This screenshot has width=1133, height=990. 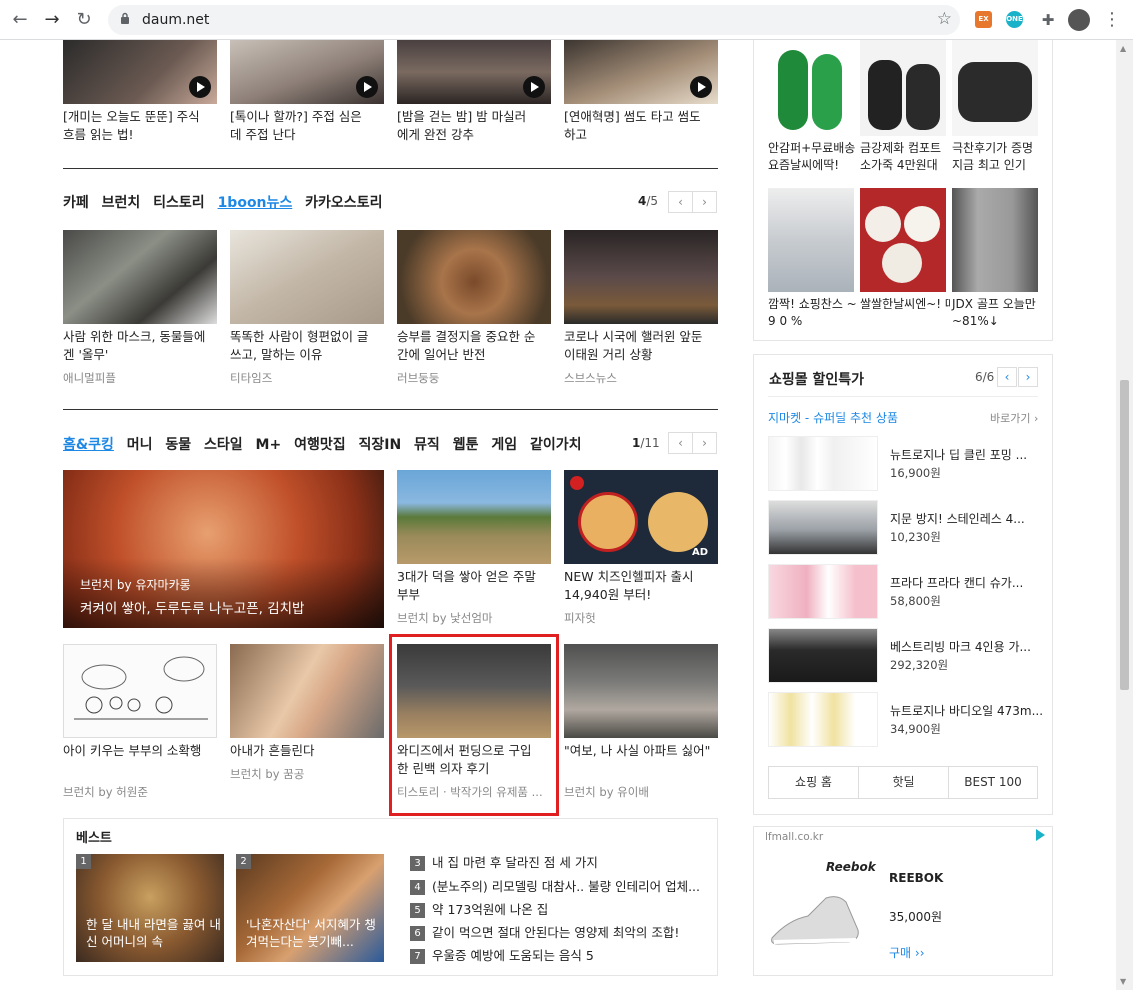 I want to click on article-source: 러브둥둥, so click(x=418, y=378).